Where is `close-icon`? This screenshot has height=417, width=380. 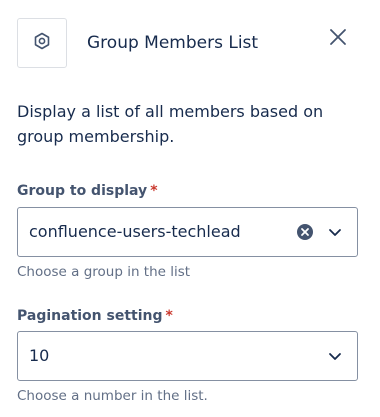 close-icon is located at coordinates (338, 39).